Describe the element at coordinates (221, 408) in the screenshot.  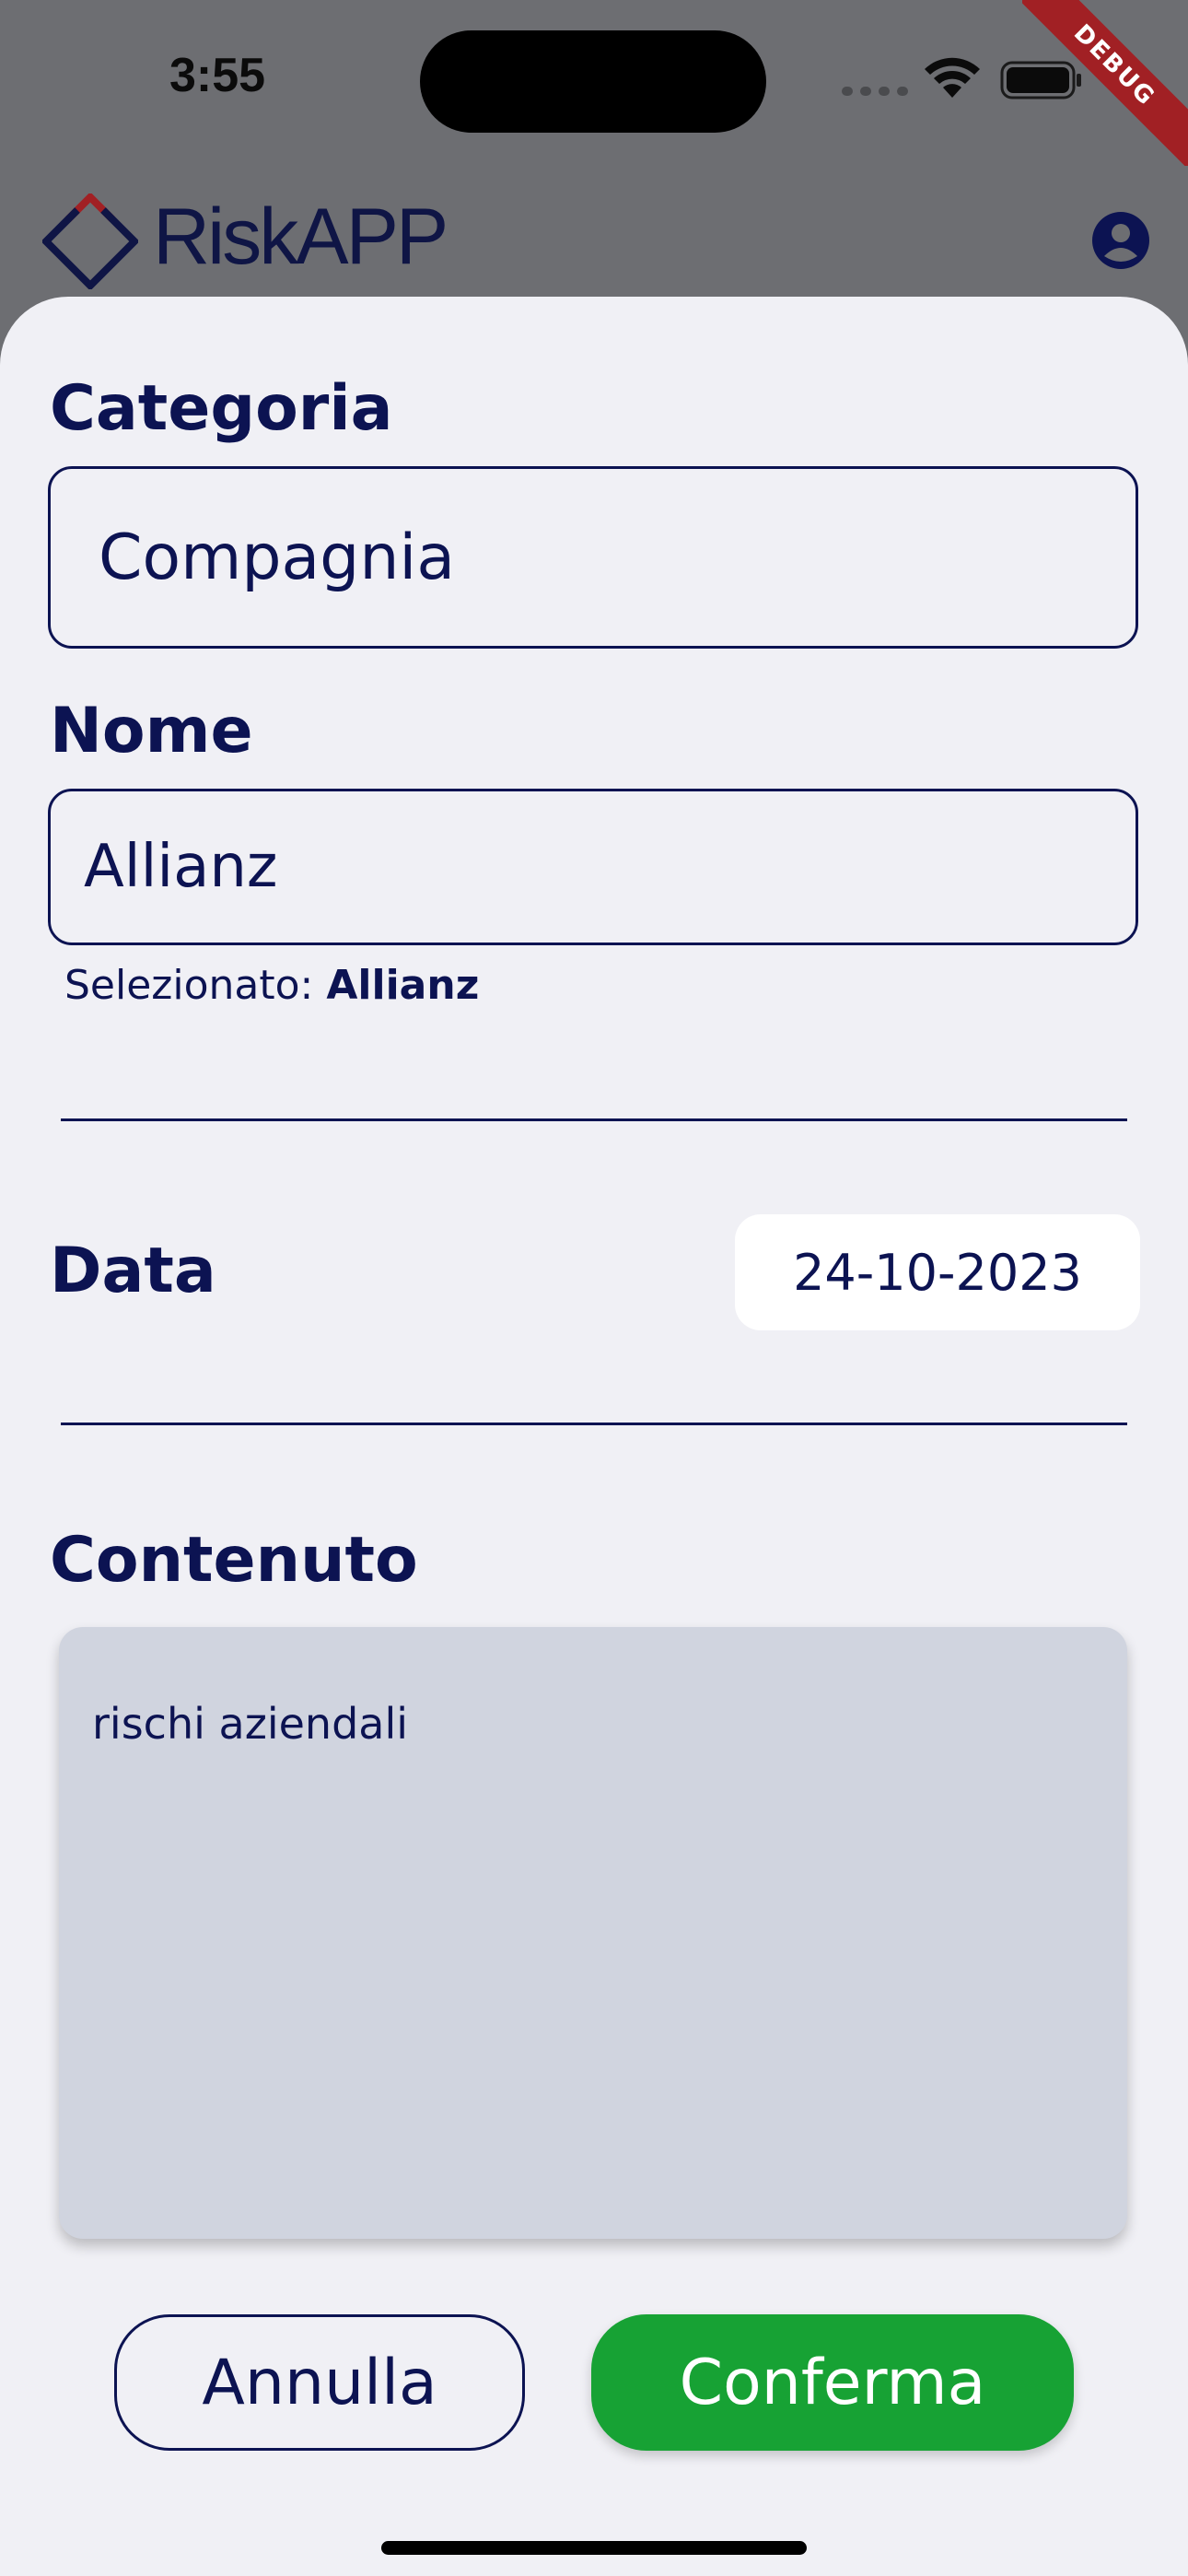
I see `category-label: Categoria` at that location.